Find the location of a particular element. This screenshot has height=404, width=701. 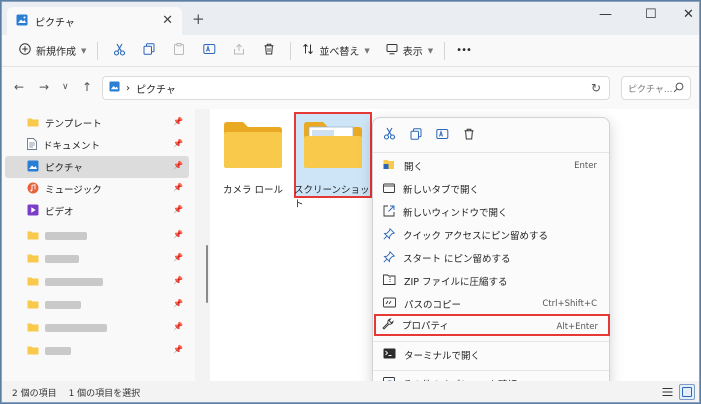

sidebar-scrollbar is located at coordinates (207, 274).